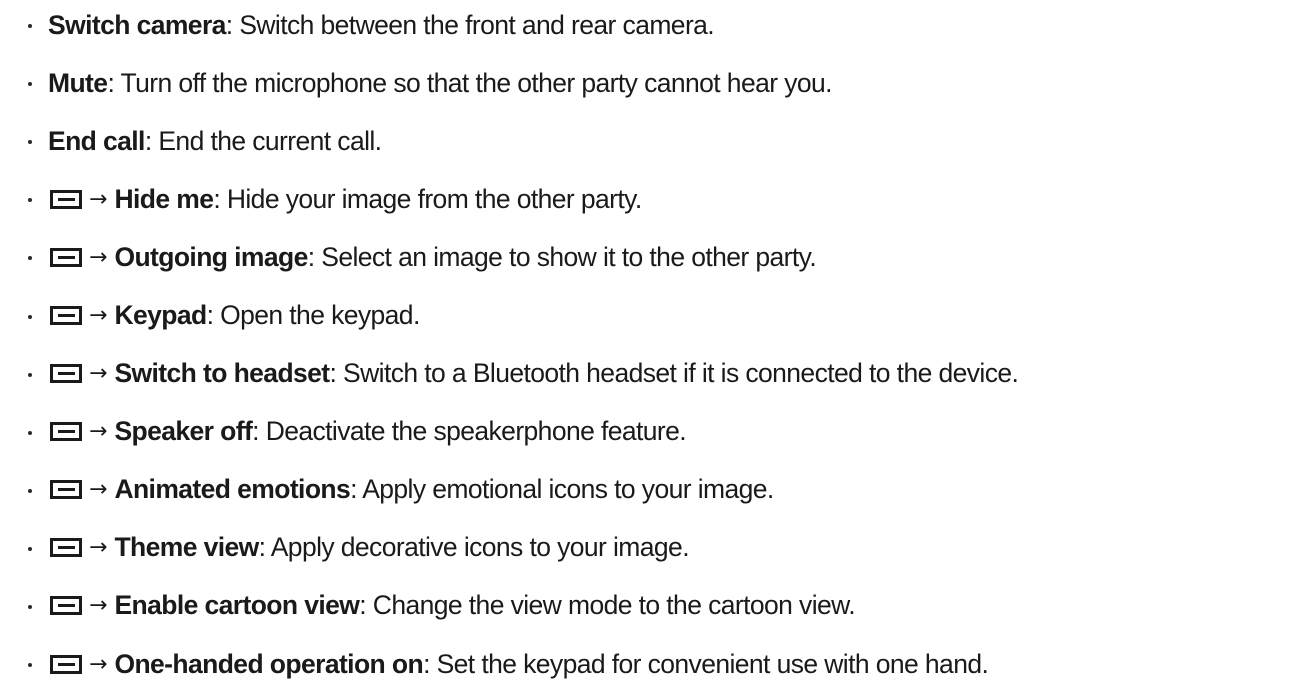  What do you see at coordinates (237, 605) in the screenshot?
I see `item-term: Enable cartoon view` at bounding box center [237, 605].